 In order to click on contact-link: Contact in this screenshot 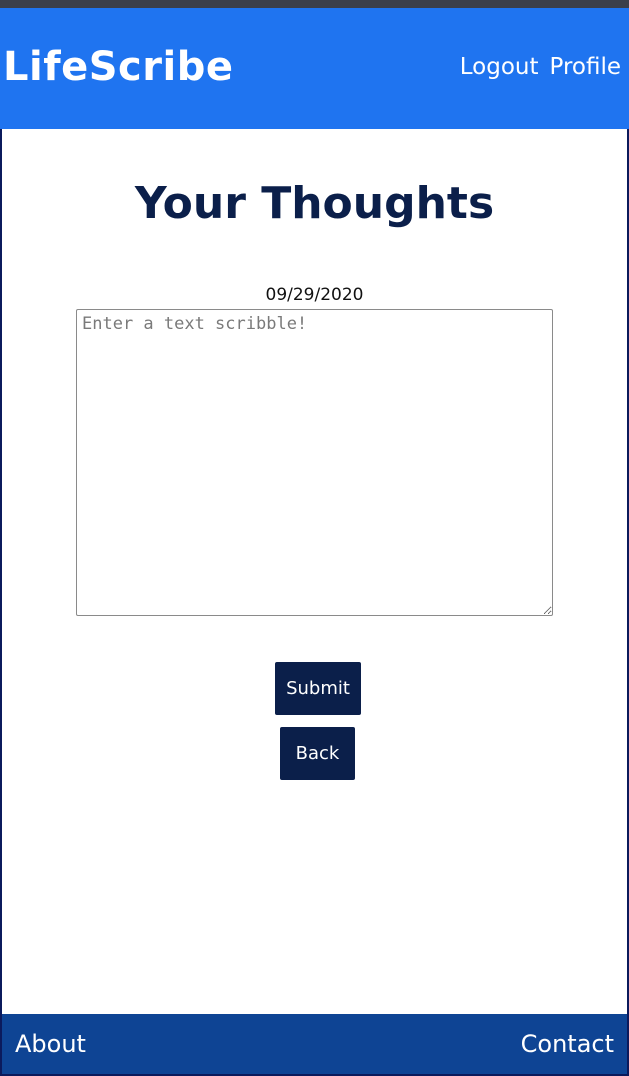, I will do `click(567, 1044)`.